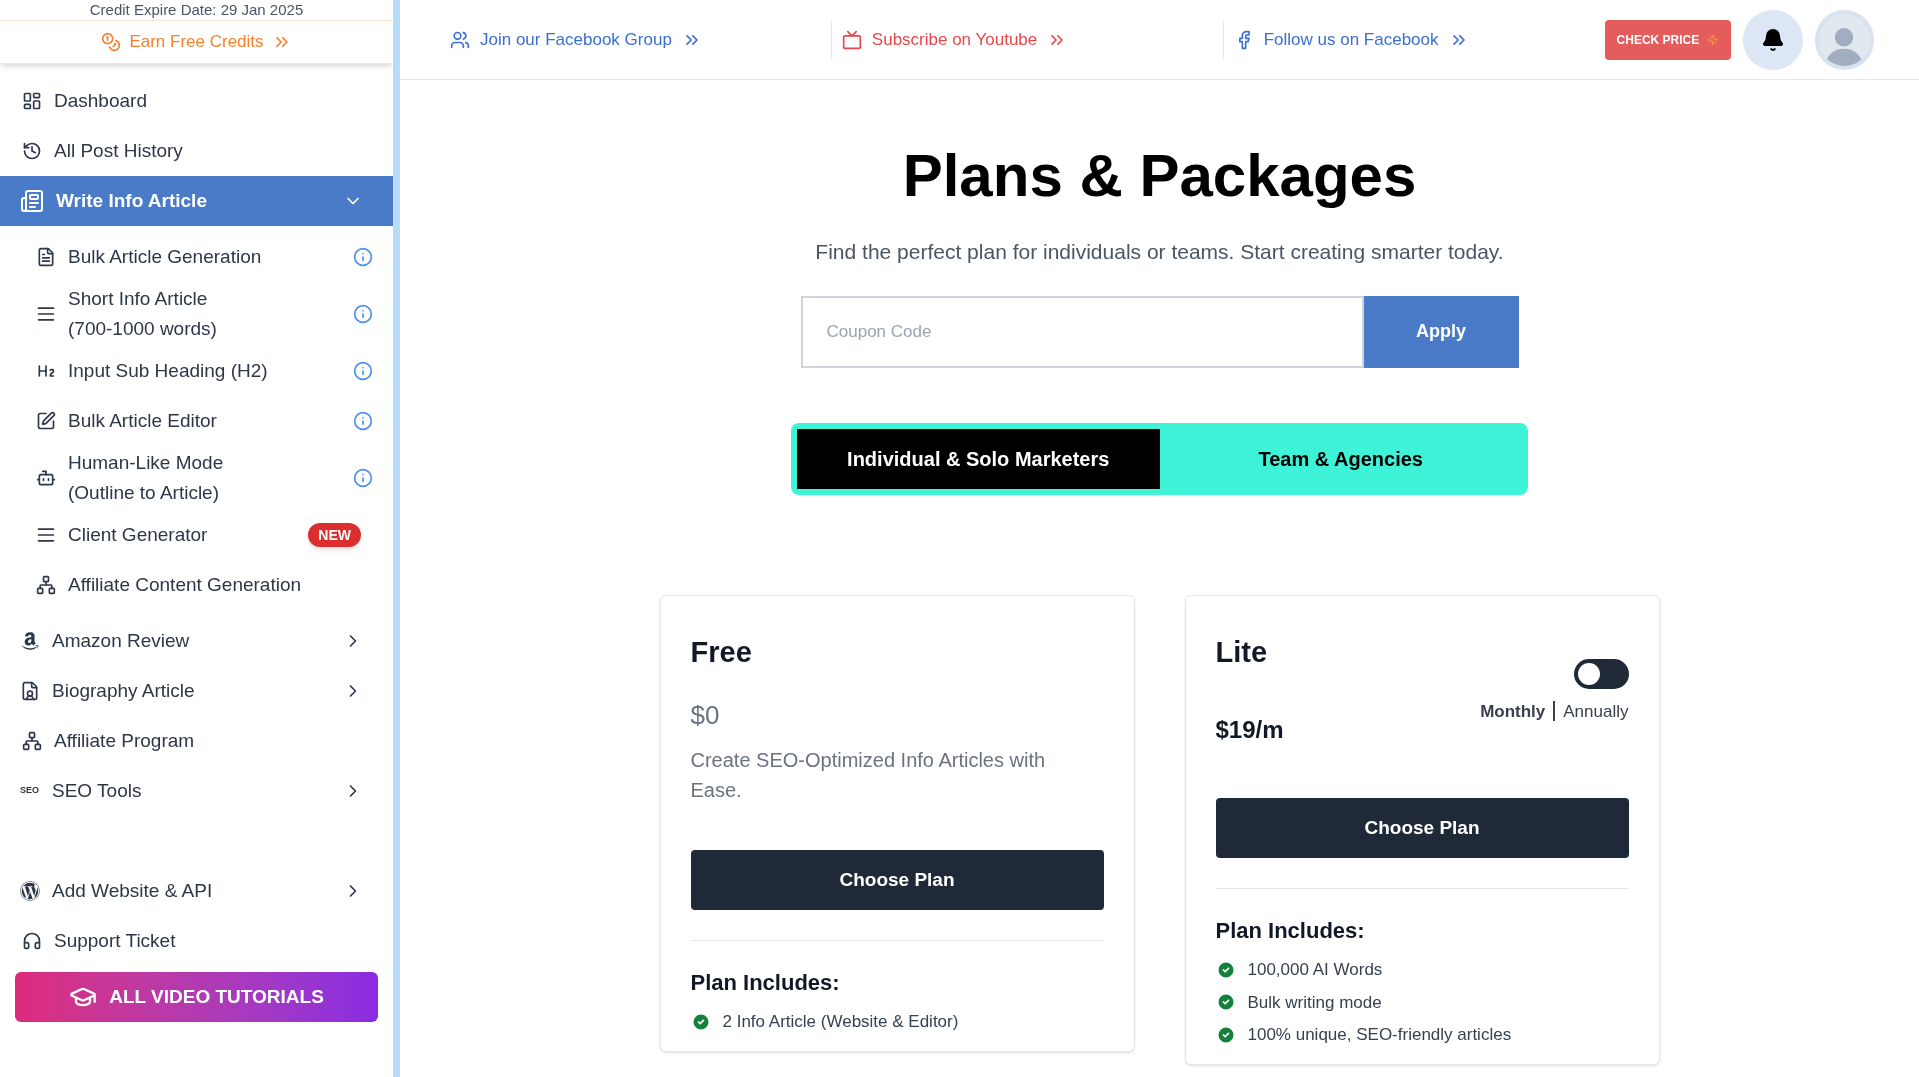  What do you see at coordinates (1419, 39) in the screenshot?
I see `social-link: Follow us on Facebook` at bounding box center [1419, 39].